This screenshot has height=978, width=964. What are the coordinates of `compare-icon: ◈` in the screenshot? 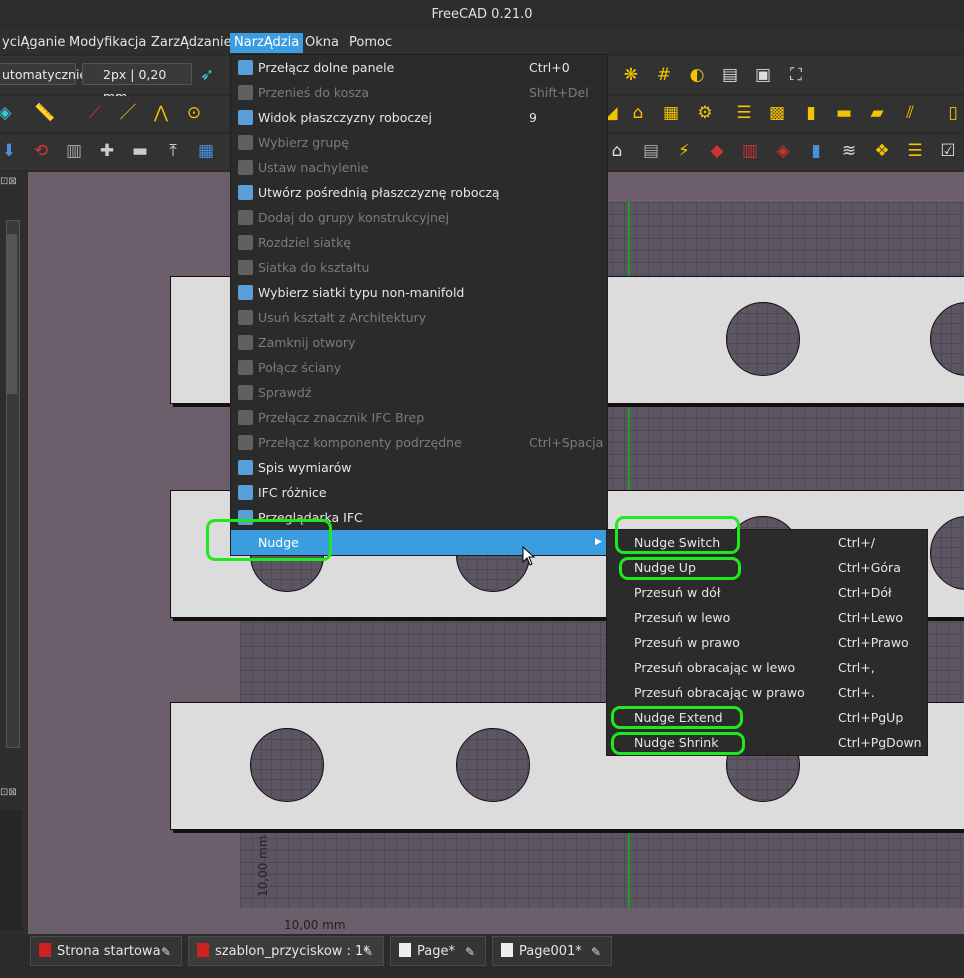 It's located at (783, 151).